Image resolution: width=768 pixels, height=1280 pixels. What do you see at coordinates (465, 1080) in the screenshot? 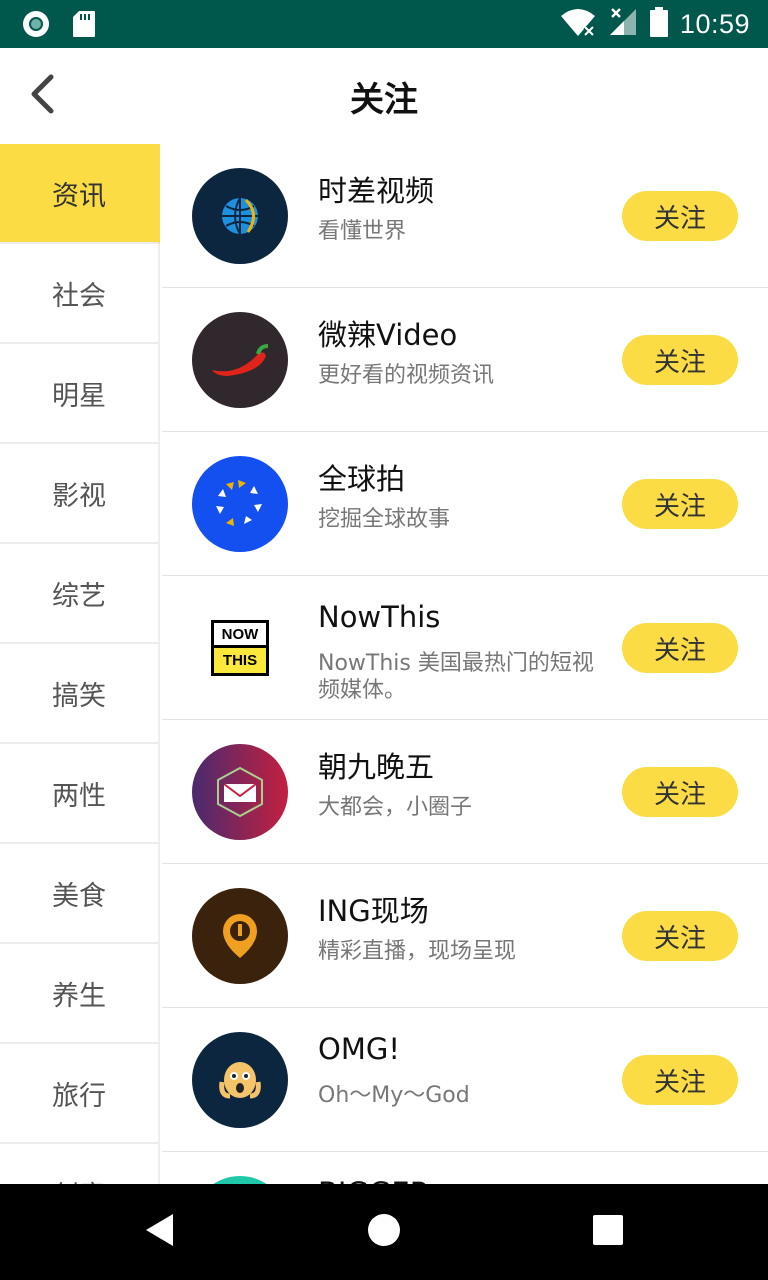
I see `channel-row: OMG! Oh～My～God 关注` at bounding box center [465, 1080].